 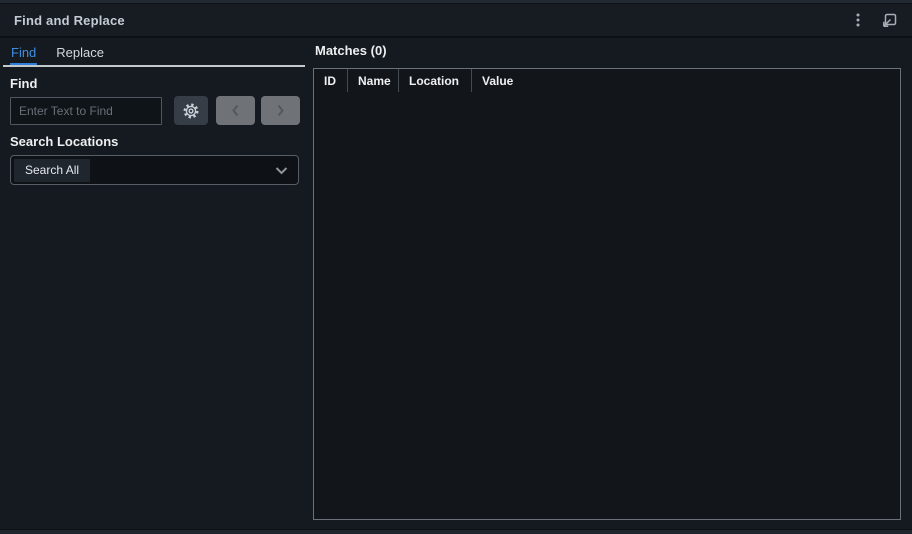 I want to click on chevron-down-icon, so click(x=281, y=170).